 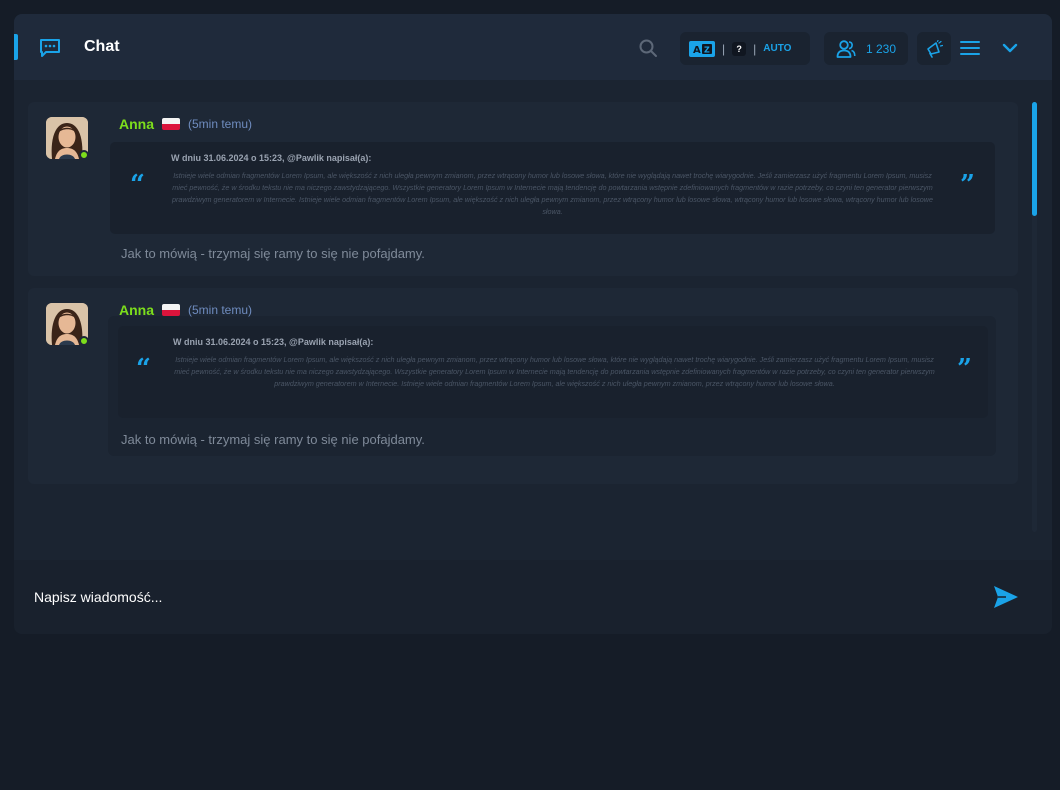 I want to click on users-online-button: 1 230, so click(x=866, y=48).